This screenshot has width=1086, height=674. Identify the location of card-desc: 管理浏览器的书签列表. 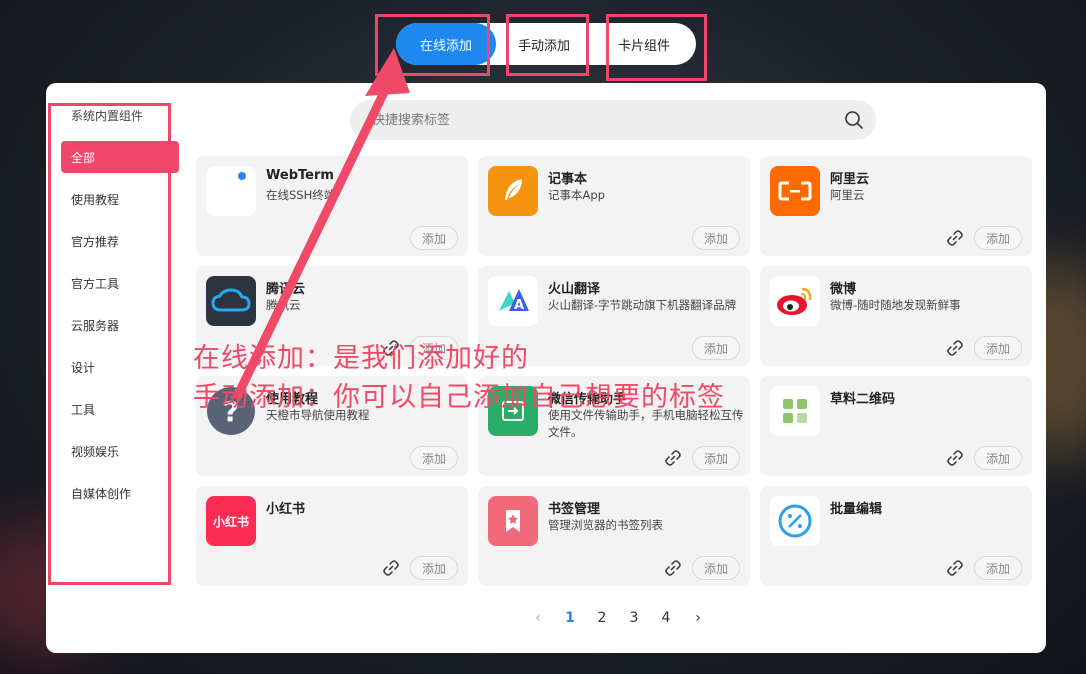
(605, 525).